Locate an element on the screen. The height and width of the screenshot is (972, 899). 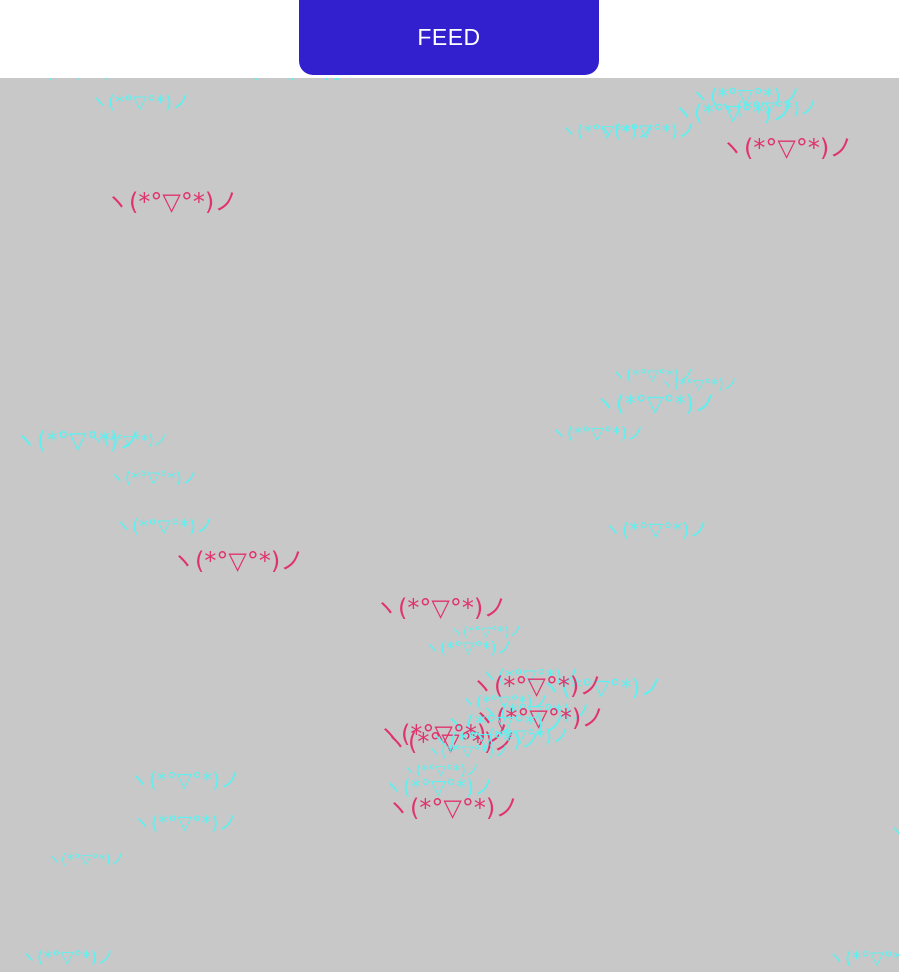
feed-button: FEED is located at coordinates (449, 37).